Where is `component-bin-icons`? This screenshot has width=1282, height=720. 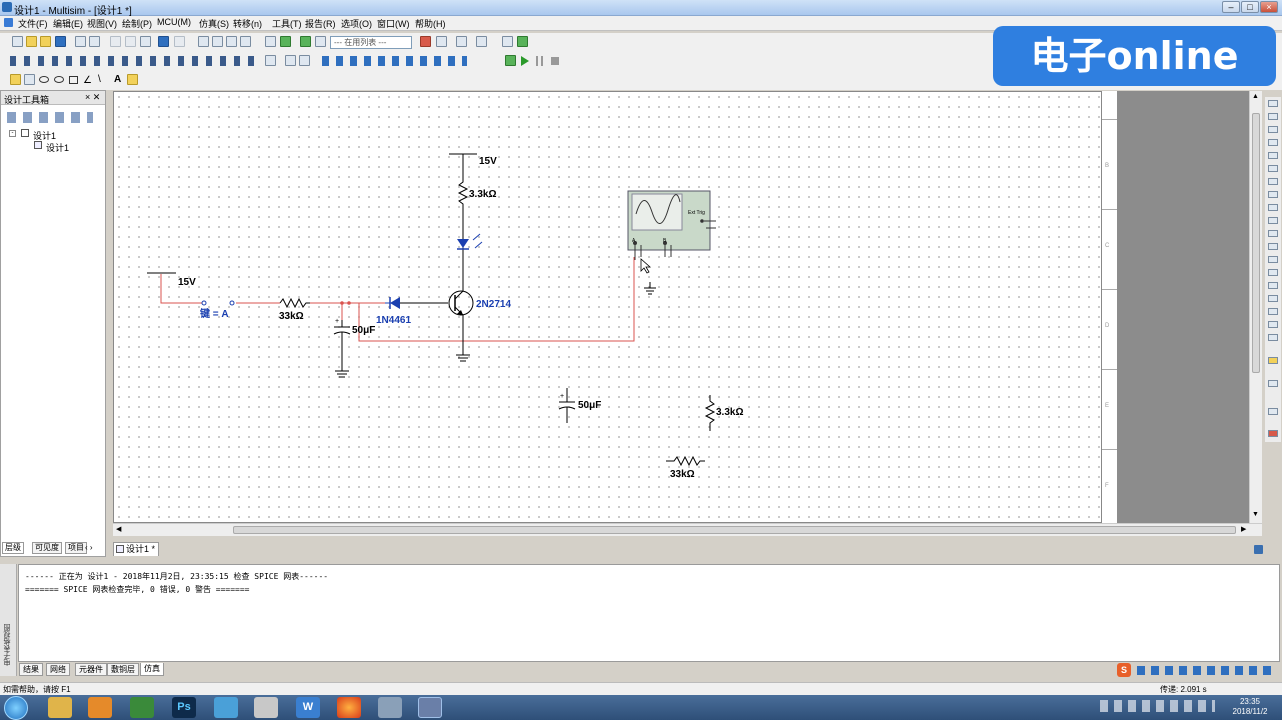
component-bin-icons is located at coordinates (135, 61).